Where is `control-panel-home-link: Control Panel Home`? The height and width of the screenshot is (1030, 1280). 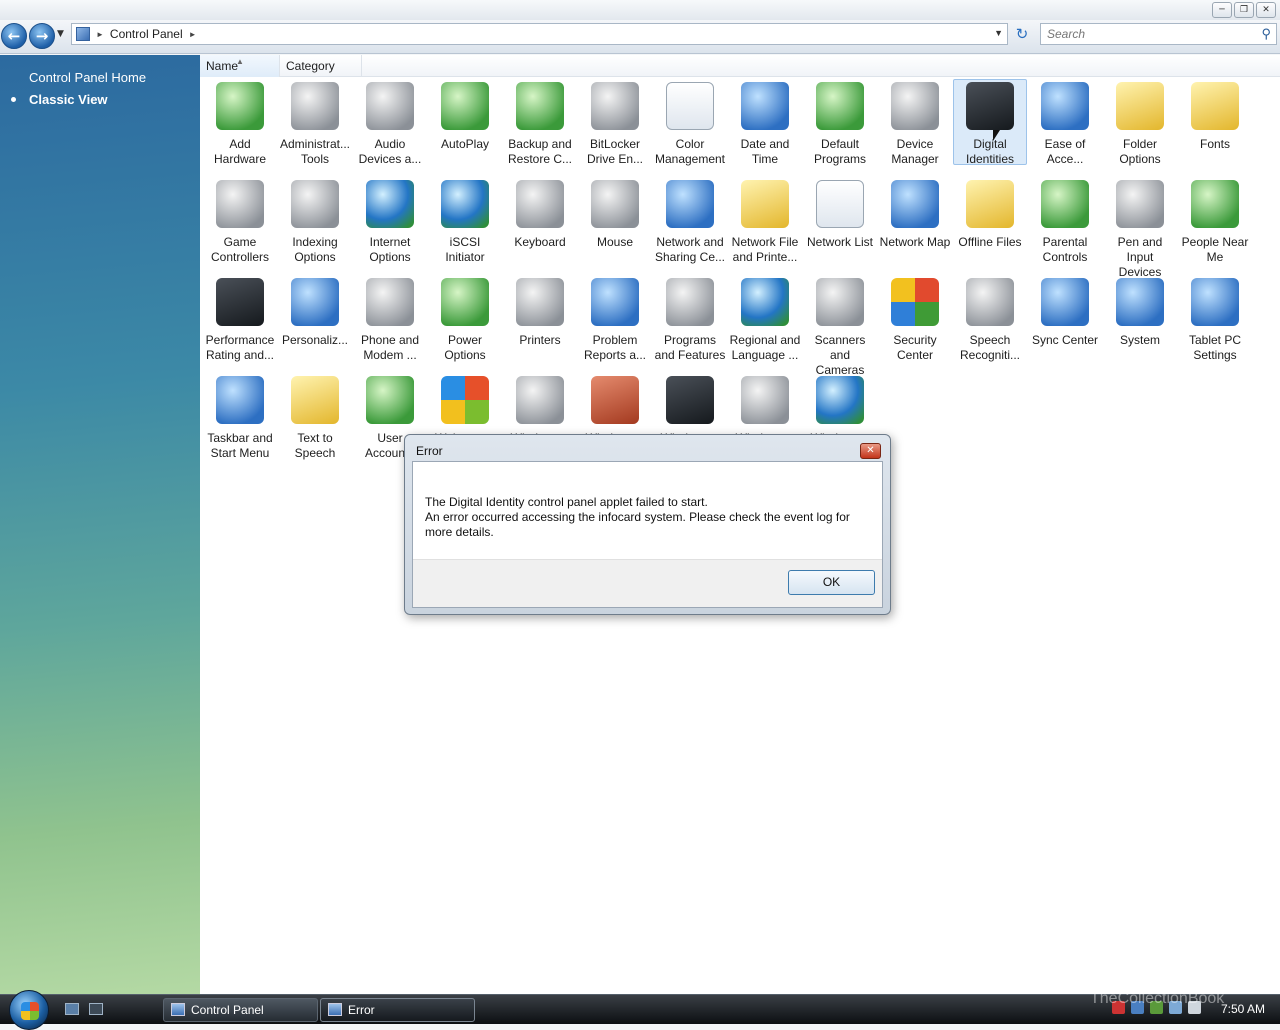 control-panel-home-link: Control Panel Home is located at coordinates (87, 77).